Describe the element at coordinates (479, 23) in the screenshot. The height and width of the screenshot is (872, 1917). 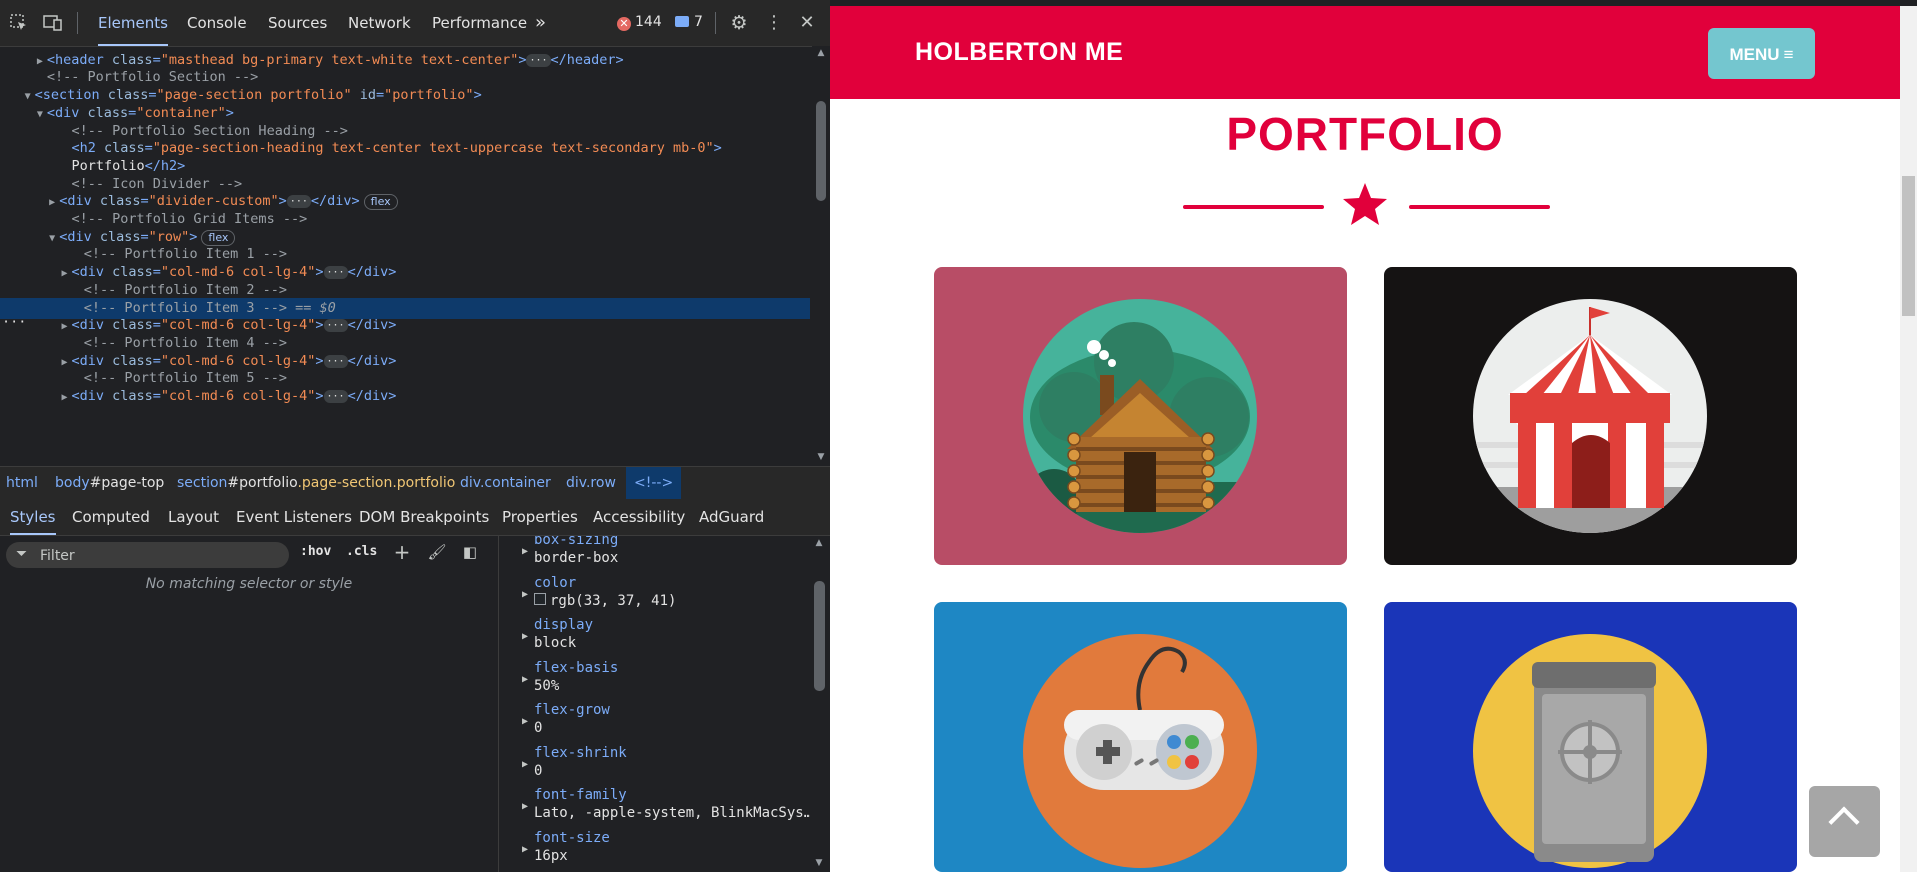
I see `tab-performance: Performance` at that location.